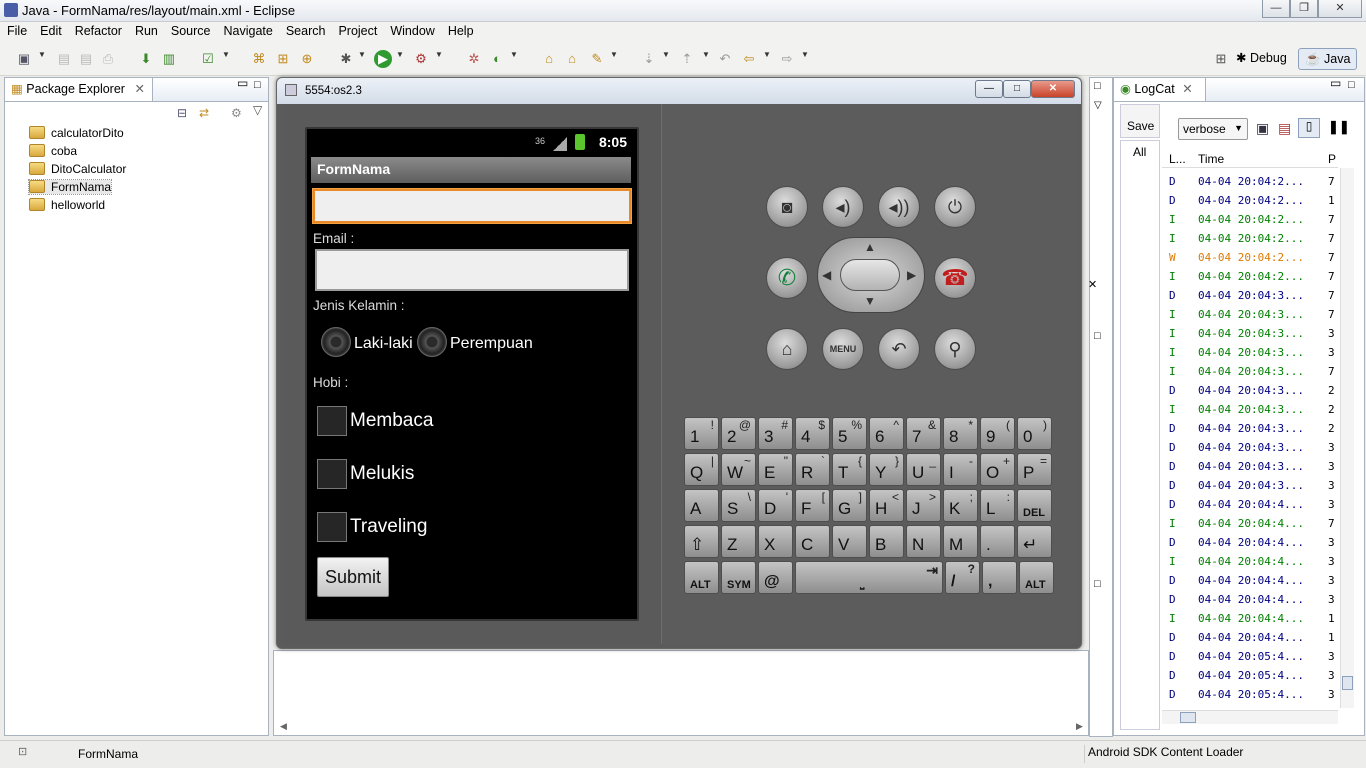 This screenshot has width=1366, height=768. Describe the element at coordinates (775, 577) in the screenshot. I see `key-at: @` at that location.